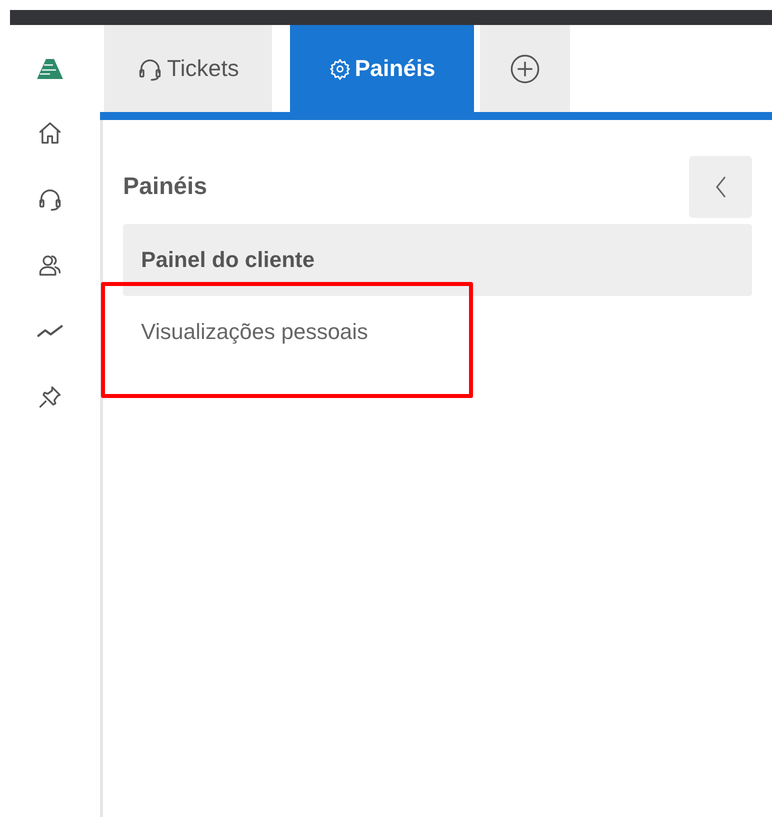 This screenshot has width=772, height=817. What do you see at coordinates (437, 260) in the screenshot?
I see `panel-list-item: Painel do cliente` at bounding box center [437, 260].